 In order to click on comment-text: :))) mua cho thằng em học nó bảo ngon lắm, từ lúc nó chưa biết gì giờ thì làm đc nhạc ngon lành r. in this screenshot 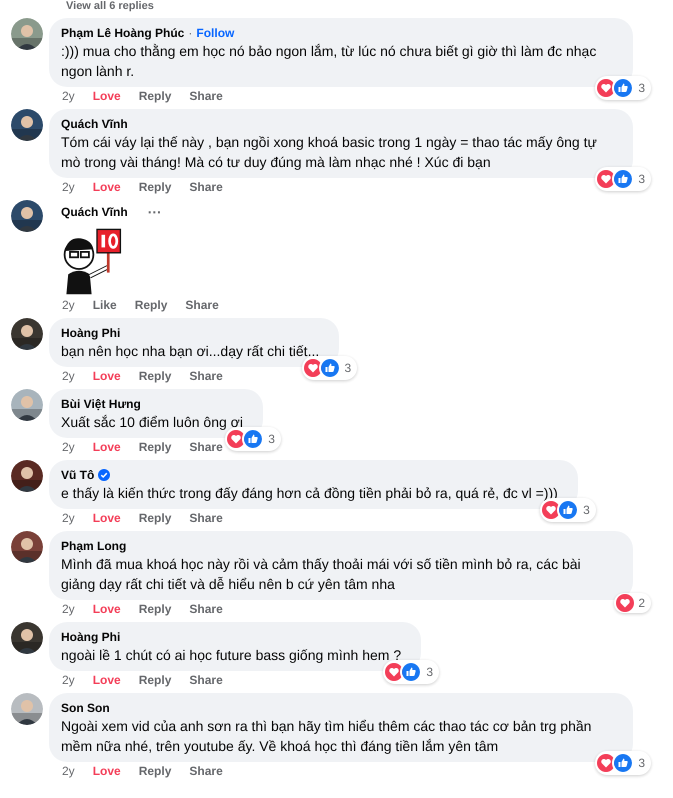, I will do `click(329, 61)`.